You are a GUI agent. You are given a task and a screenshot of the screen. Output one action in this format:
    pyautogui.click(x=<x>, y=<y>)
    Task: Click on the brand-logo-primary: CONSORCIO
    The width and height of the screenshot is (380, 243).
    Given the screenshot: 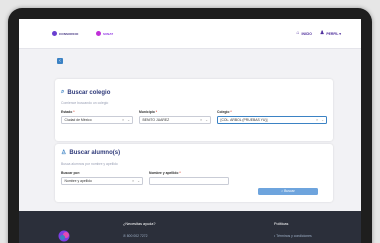 What is the action you would take?
    pyautogui.click(x=65, y=33)
    